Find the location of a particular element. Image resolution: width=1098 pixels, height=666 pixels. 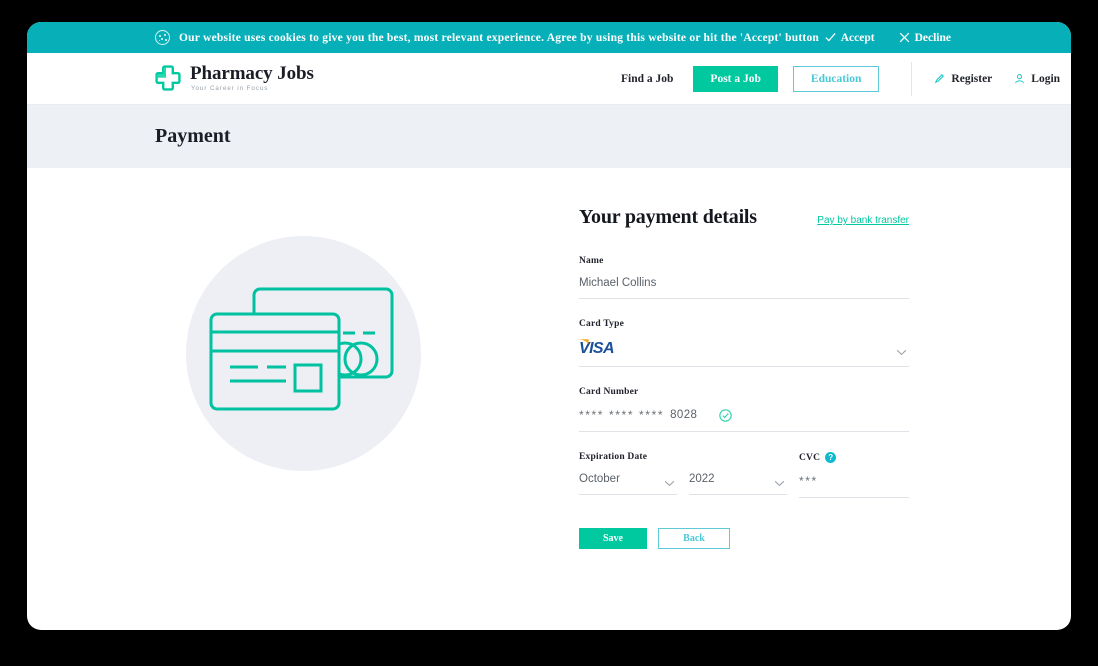

check-circle-icon is located at coordinates (726, 415).